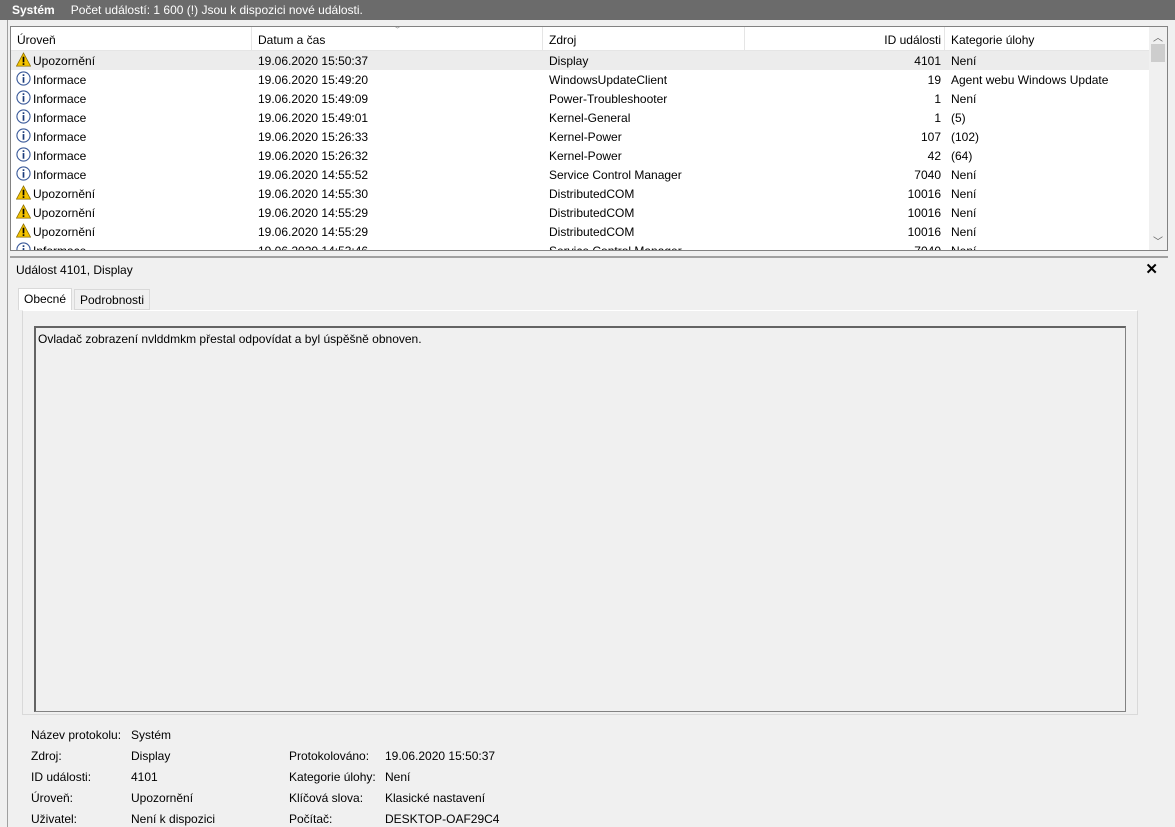 The height and width of the screenshot is (827, 1175). Describe the element at coordinates (326, 798) in the screenshot. I see `keywords-label: Klíčová slova:` at that location.